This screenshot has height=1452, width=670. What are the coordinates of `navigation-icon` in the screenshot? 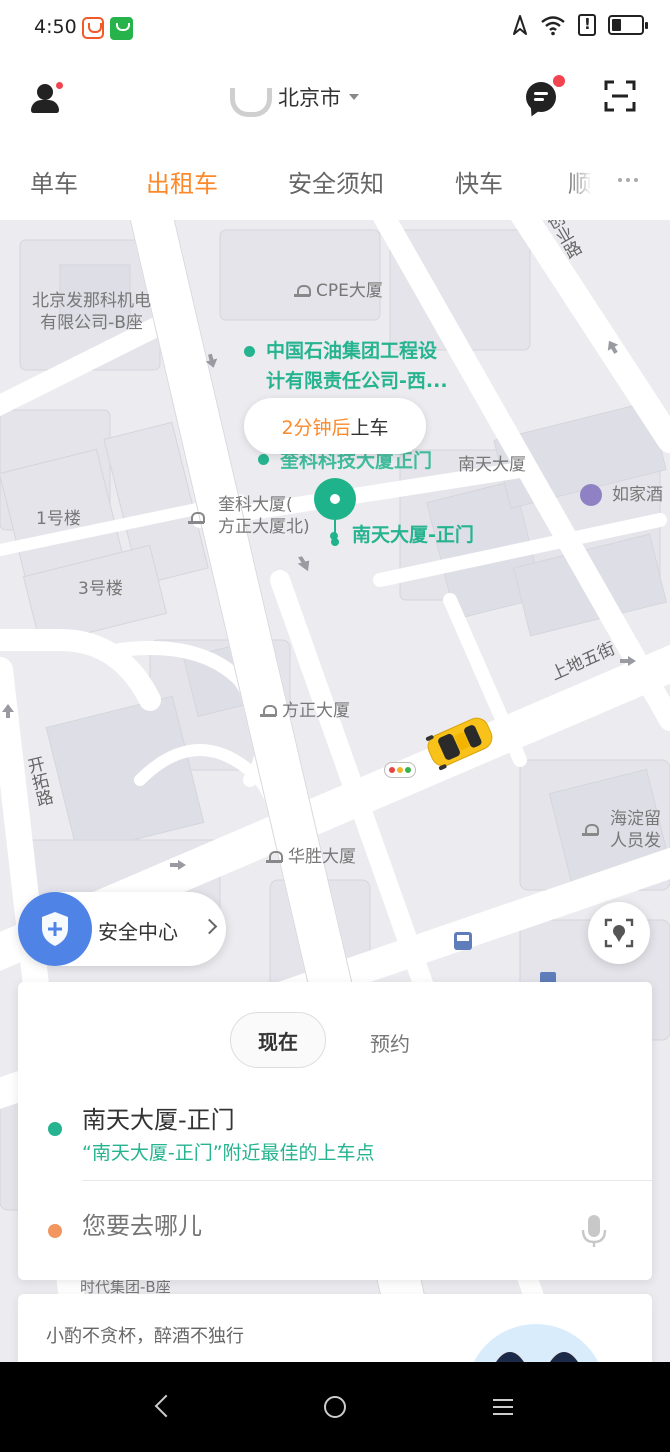 It's located at (520, 25).